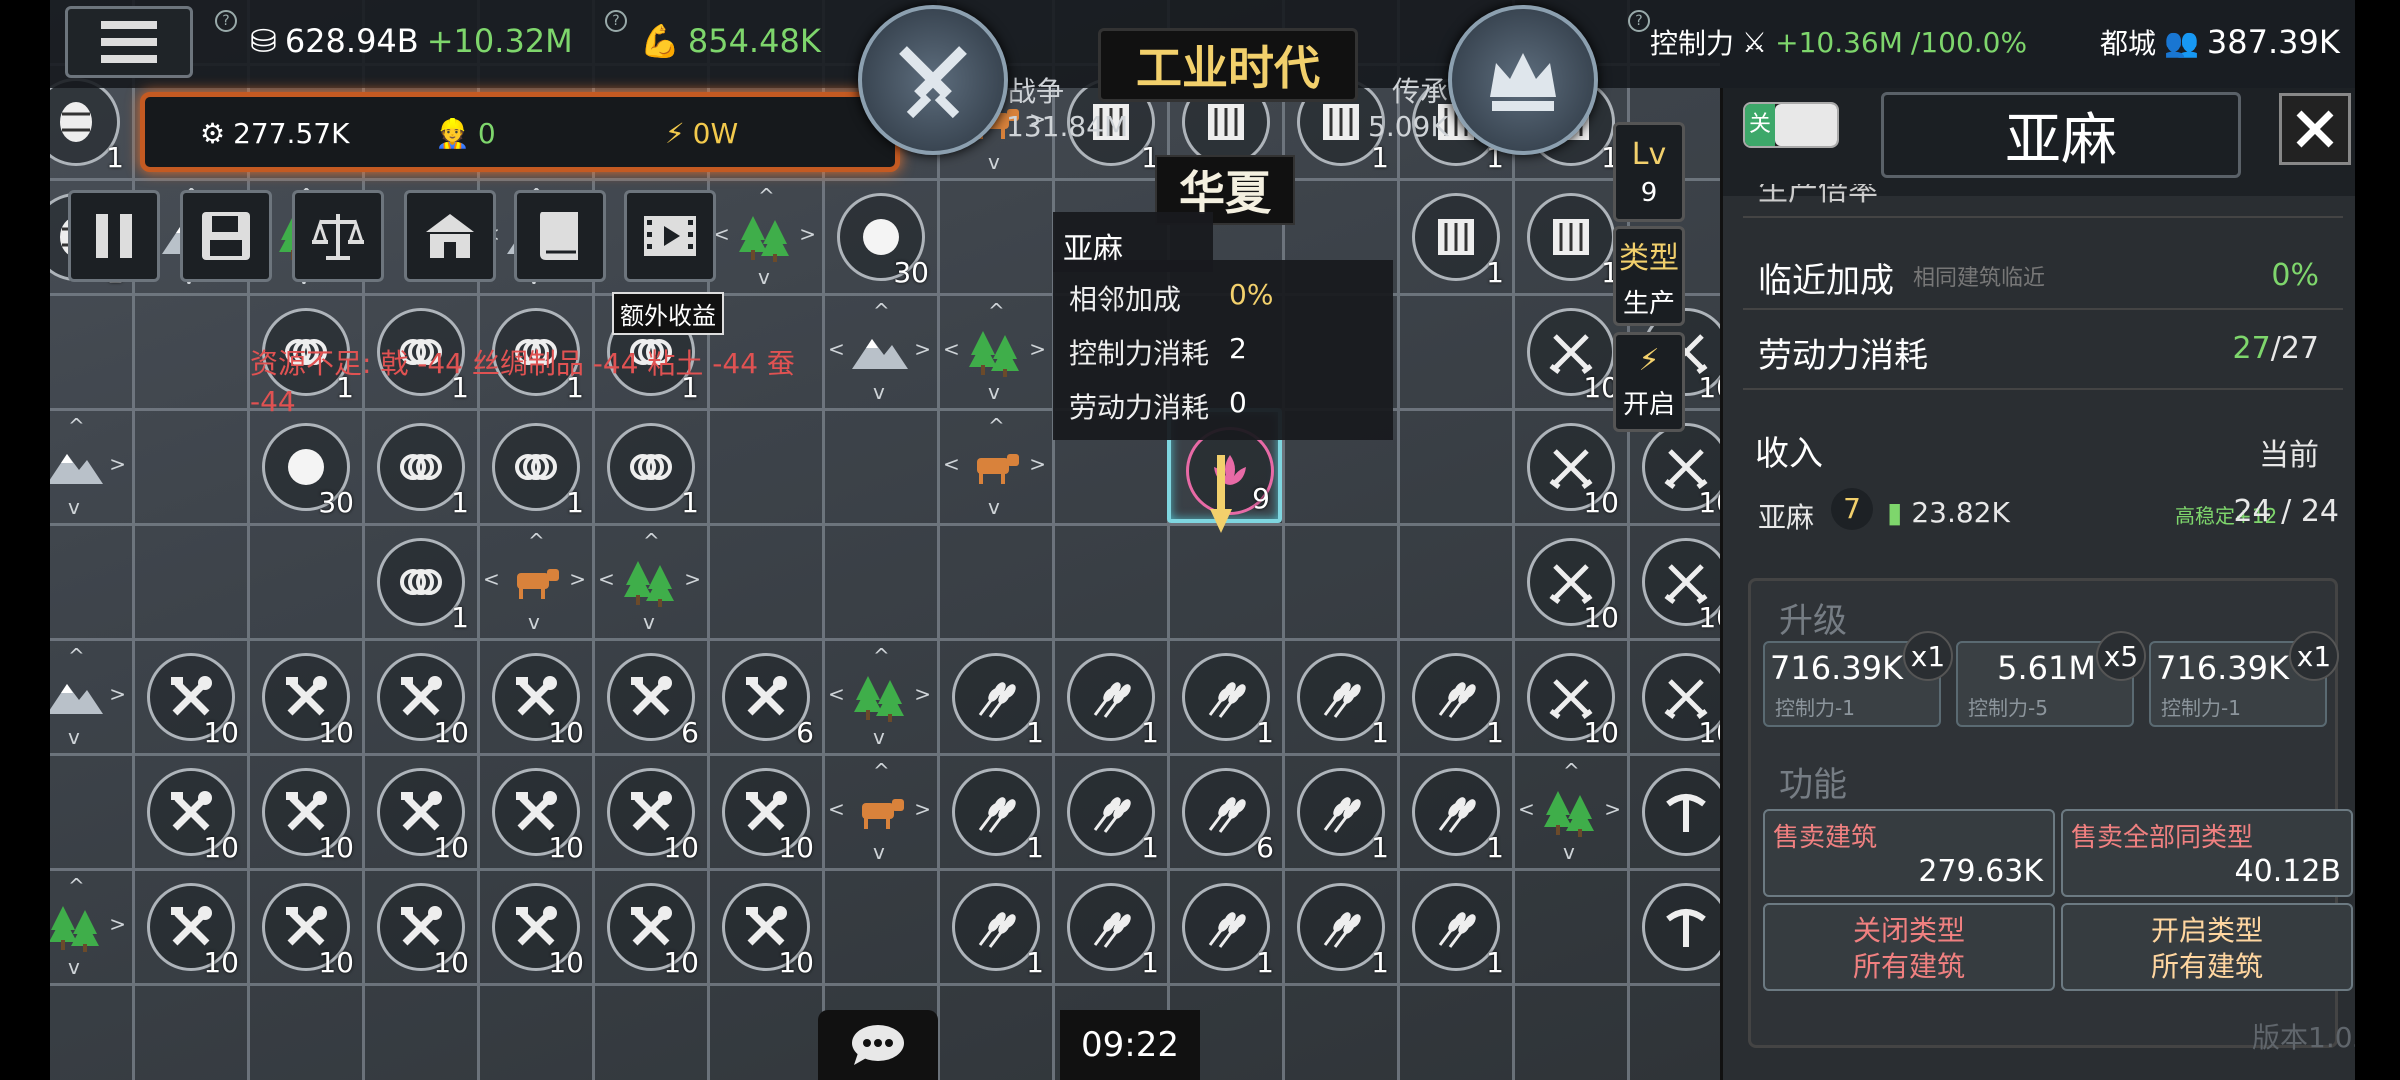 This screenshot has width=2400, height=1080. What do you see at coordinates (1909, 853) in the screenshot?
I see `sell-building-button: 售卖建筑 279.63K` at bounding box center [1909, 853].